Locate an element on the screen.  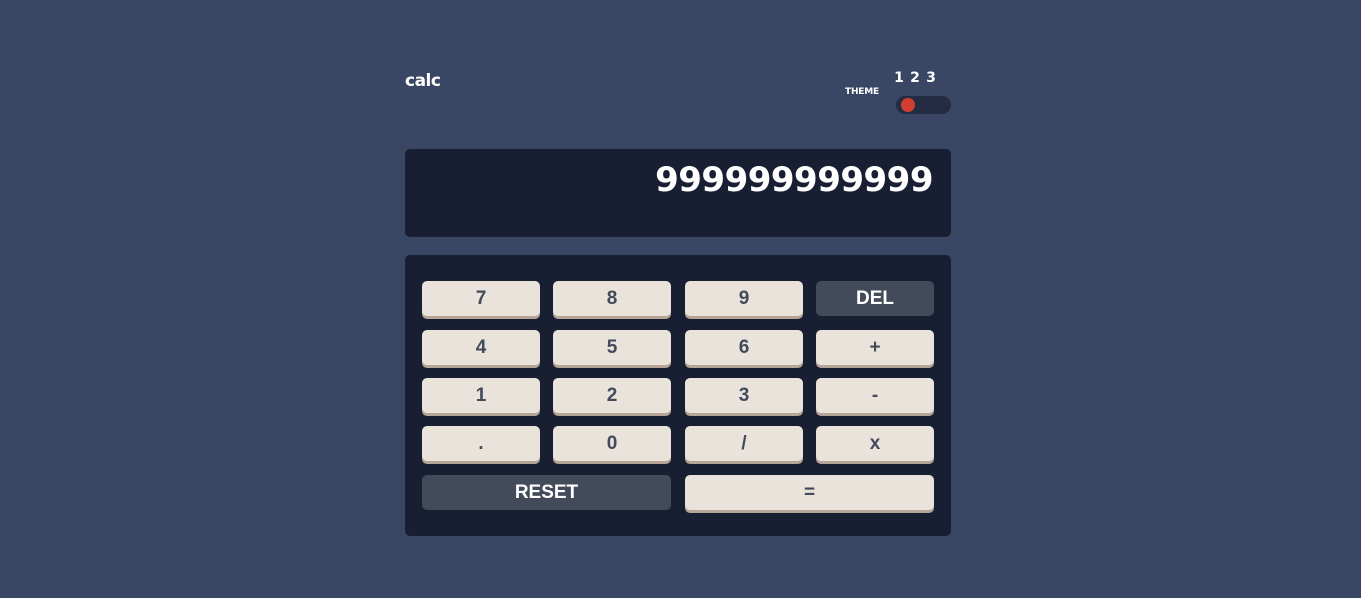
reset-button: RESET is located at coordinates (546, 492).